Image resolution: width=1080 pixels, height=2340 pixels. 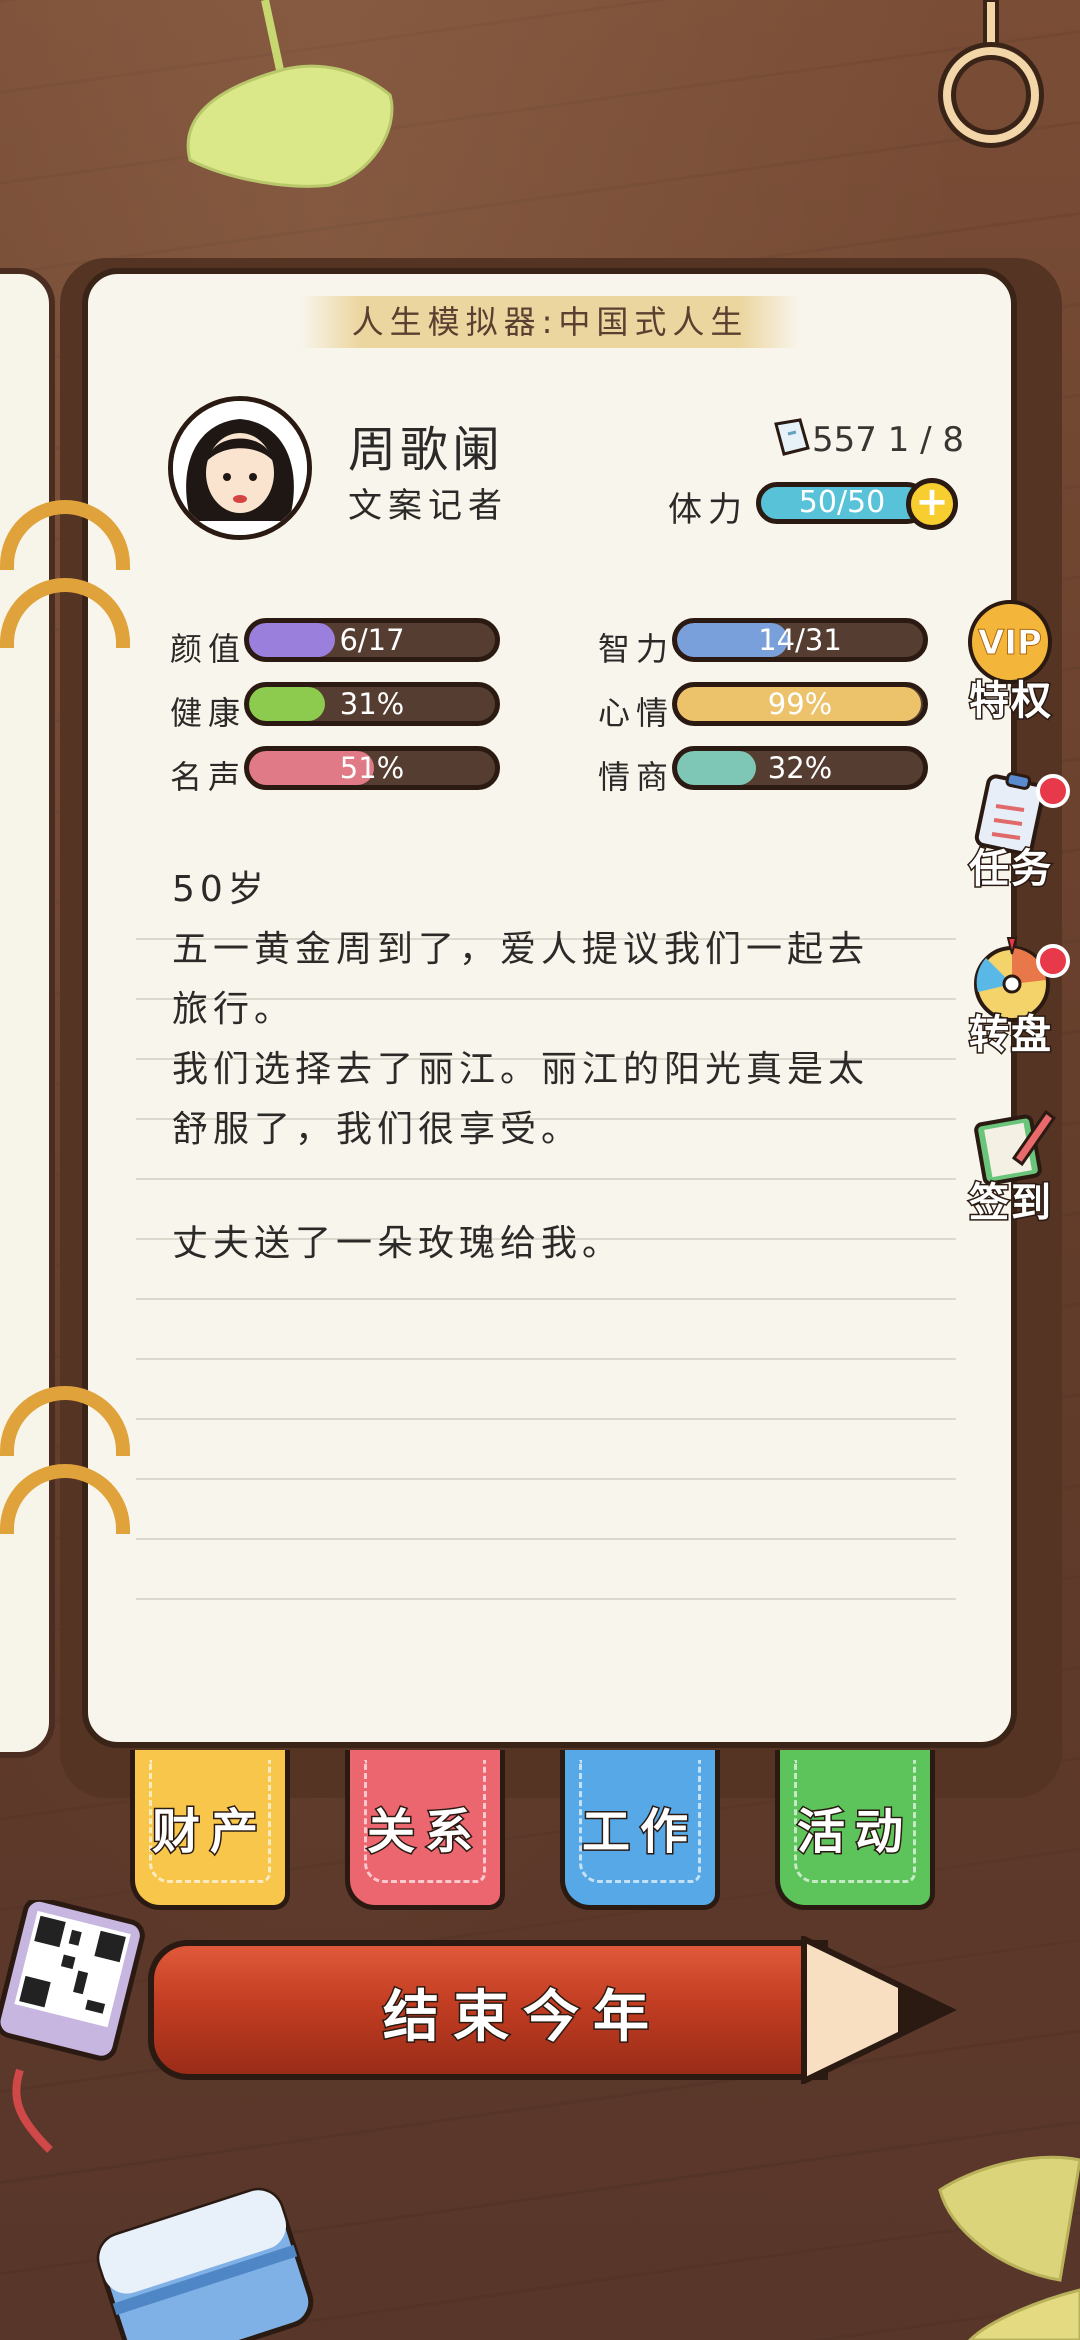 What do you see at coordinates (636, 649) in the screenshot?
I see `stat-label: 智力` at bounding box center [636, 649].